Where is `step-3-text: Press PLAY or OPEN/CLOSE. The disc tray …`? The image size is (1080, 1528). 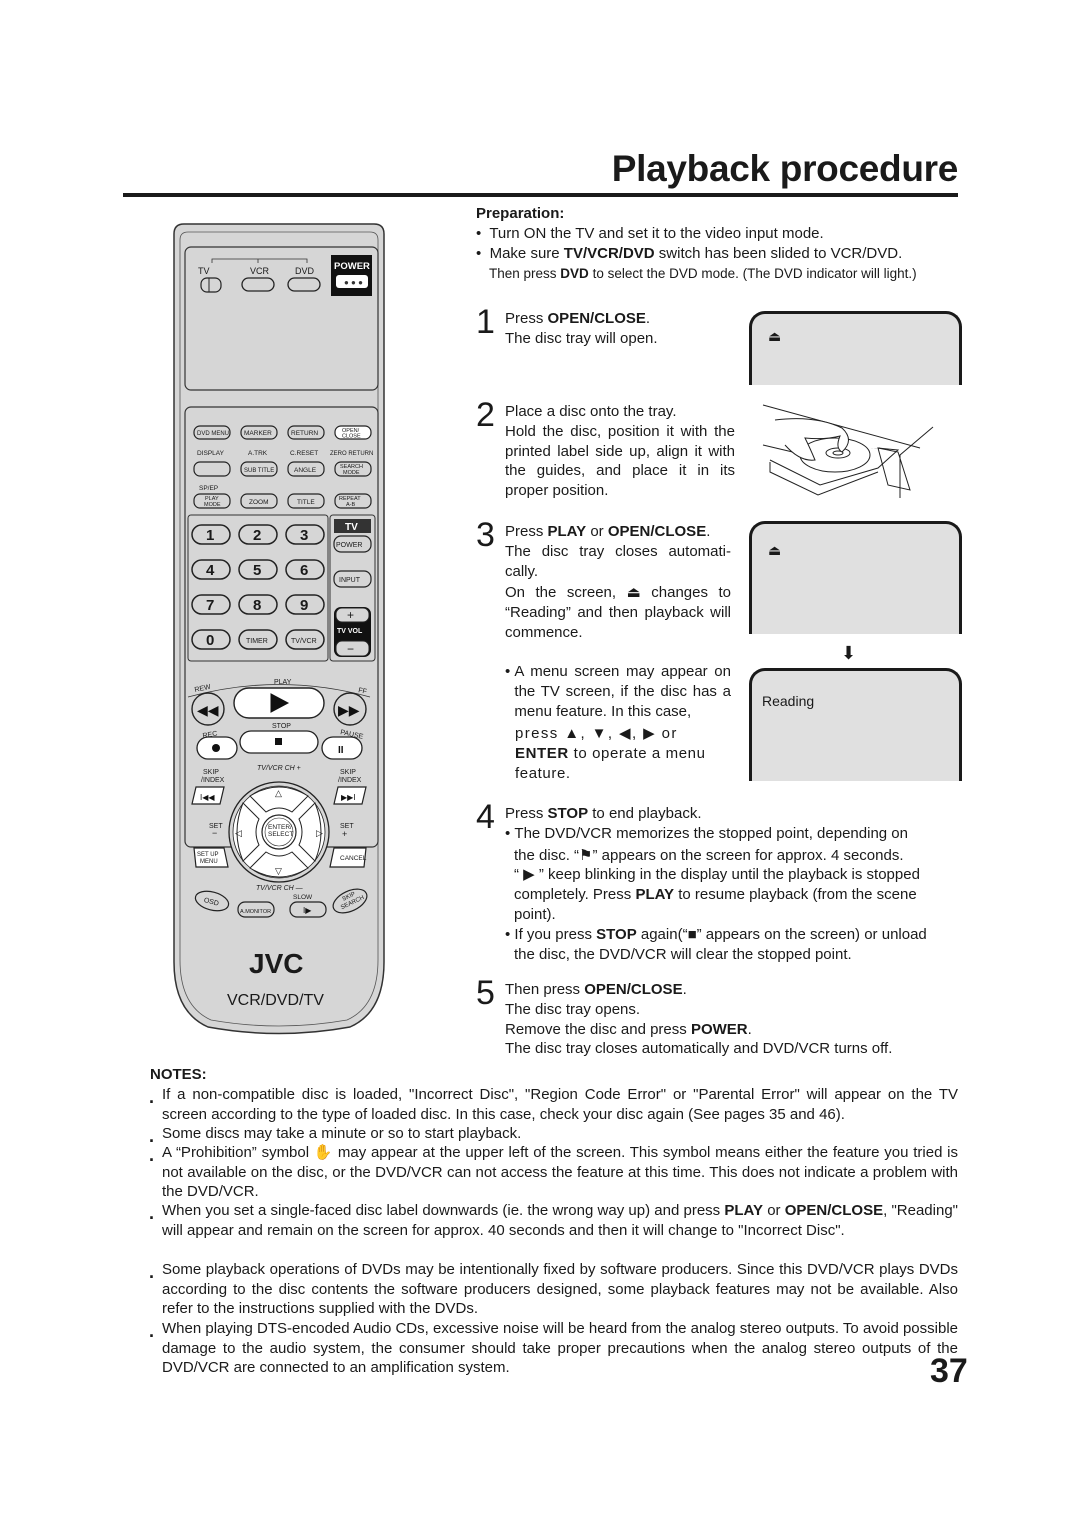 step-3-text: Press PLAY or OPEN/CLOSE. The disc tray … is located at coordinates (618, 582).